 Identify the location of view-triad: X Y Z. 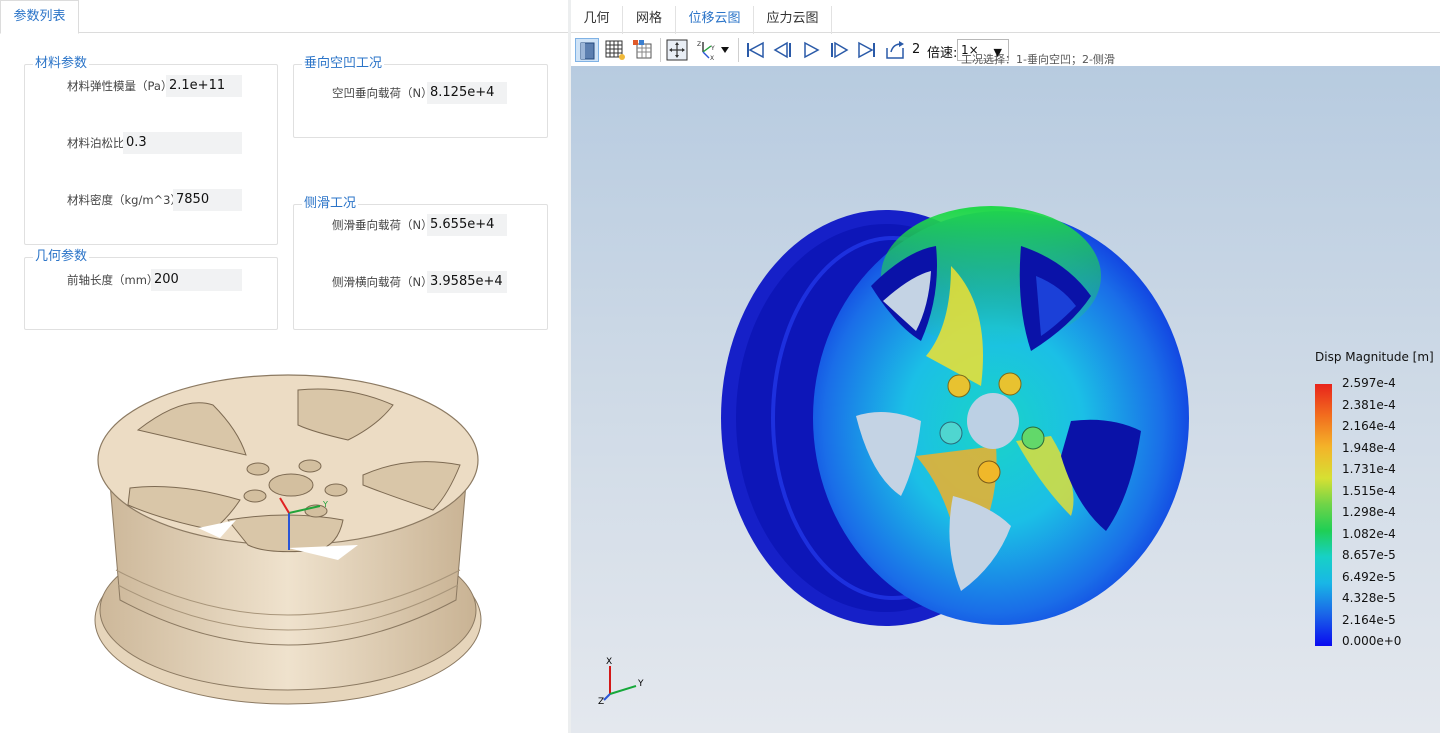
(621, 681).